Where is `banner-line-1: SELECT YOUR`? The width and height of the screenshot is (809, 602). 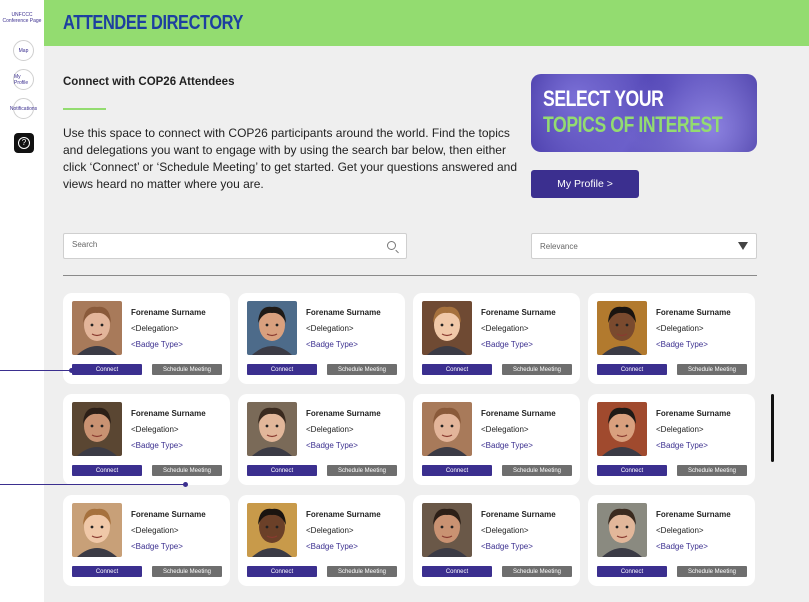 banner-line-1: SELECT YOUR is located at coordinates (603, 98).